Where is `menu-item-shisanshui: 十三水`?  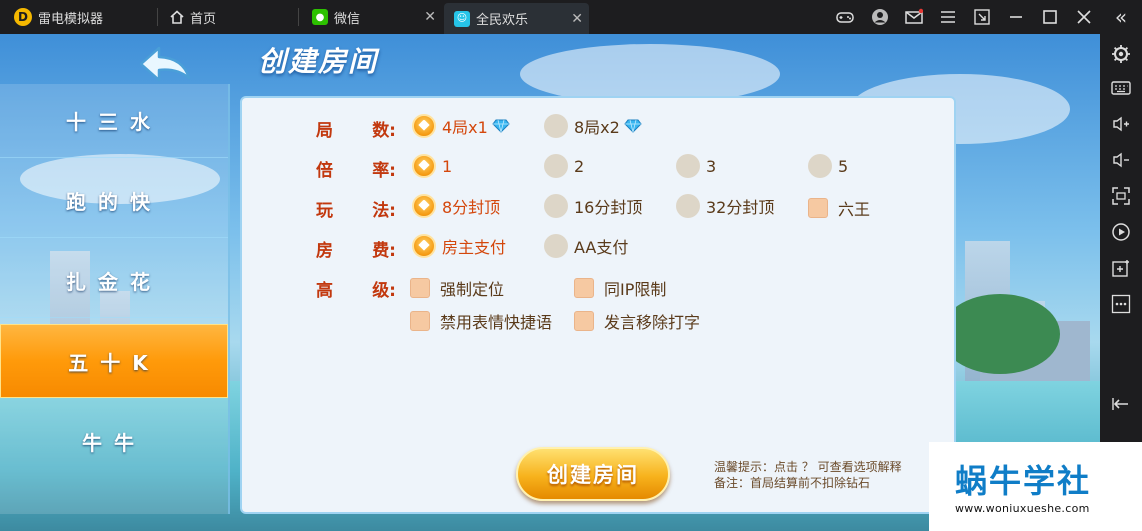
menu-item-shisanshui: 十三水 is located at coordinates (114, 121).